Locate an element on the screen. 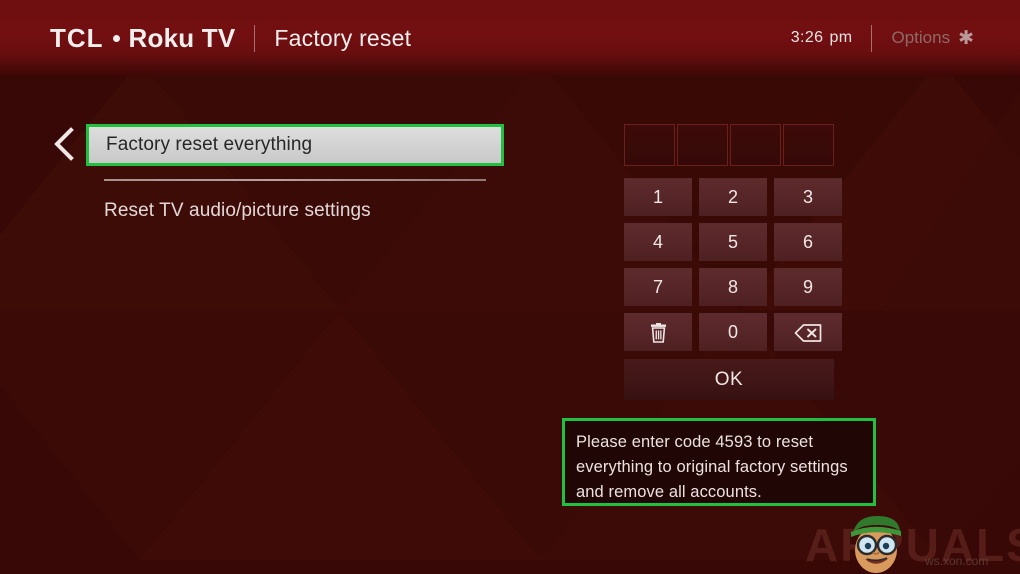 This screenshot has width=1020, height=574. sidebar-item-reset-tv-audio-picture: Reset TV audio/picture settings is located at coordinates (304, 211).